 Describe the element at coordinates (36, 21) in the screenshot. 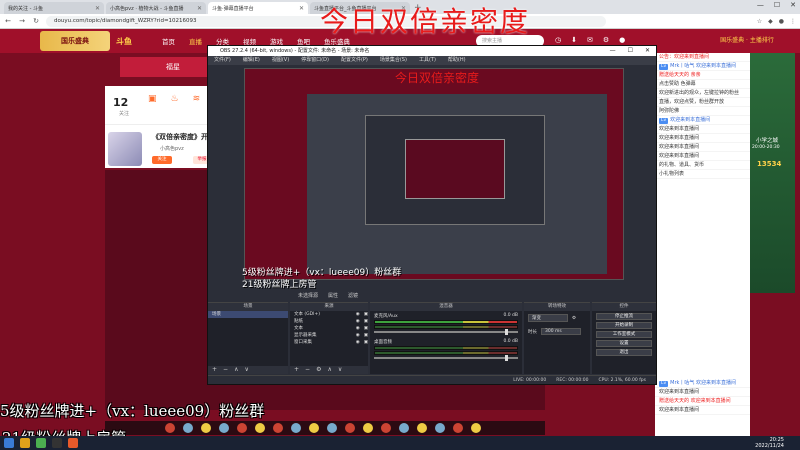

I see `reload-icon: ↻` at that location.